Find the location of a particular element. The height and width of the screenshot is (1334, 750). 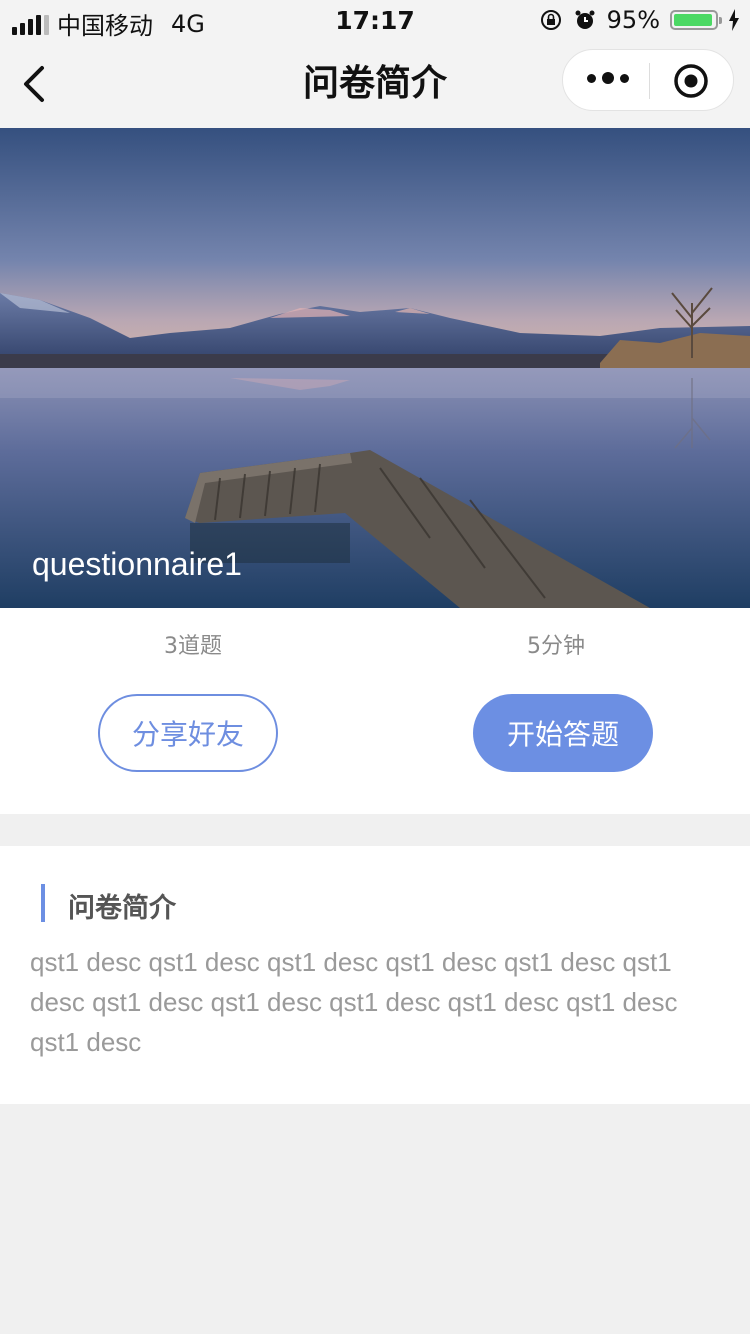

status-bar: 中国移动 4G 17:17 95% is located at coordinates (375, 20).